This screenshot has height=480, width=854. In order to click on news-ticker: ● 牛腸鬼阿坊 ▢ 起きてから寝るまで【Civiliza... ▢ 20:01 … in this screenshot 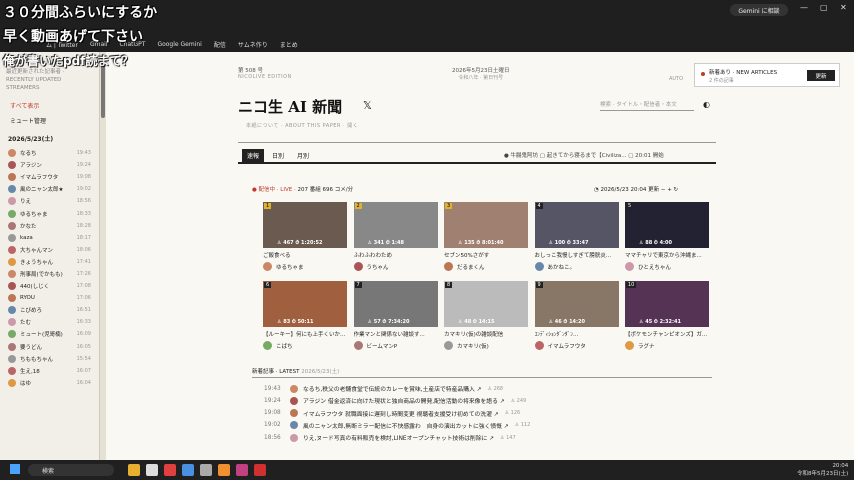, I will do `click(584, 155)`.